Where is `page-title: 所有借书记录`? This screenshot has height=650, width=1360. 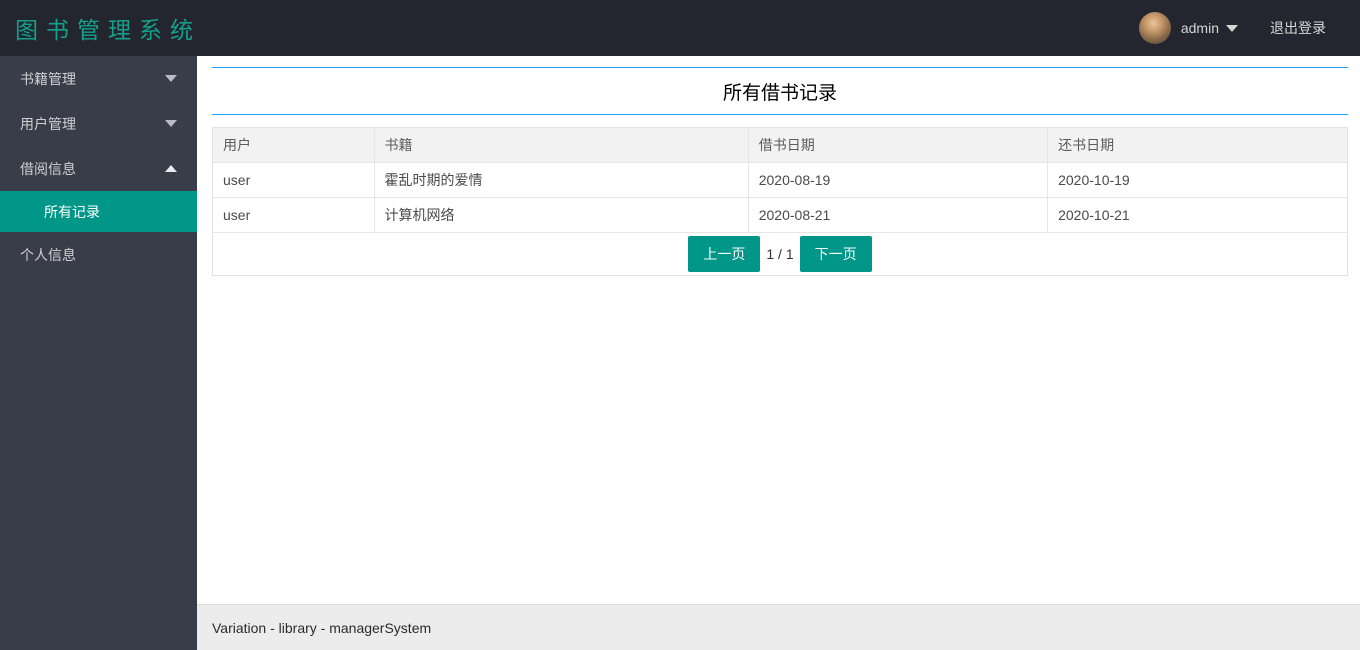
page-title: 所有借书记录 is located at coordinates (779, 93).